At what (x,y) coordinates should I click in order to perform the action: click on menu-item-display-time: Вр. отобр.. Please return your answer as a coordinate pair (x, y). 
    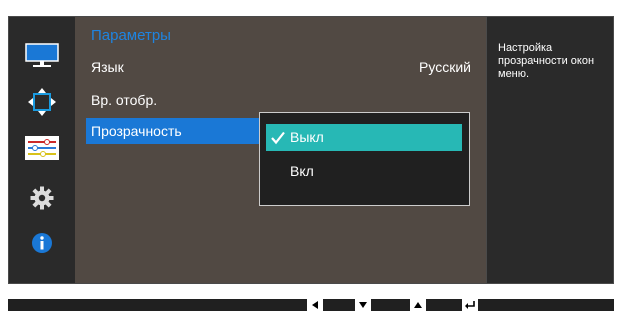
    Looking at the image, I should click on (281, 100).